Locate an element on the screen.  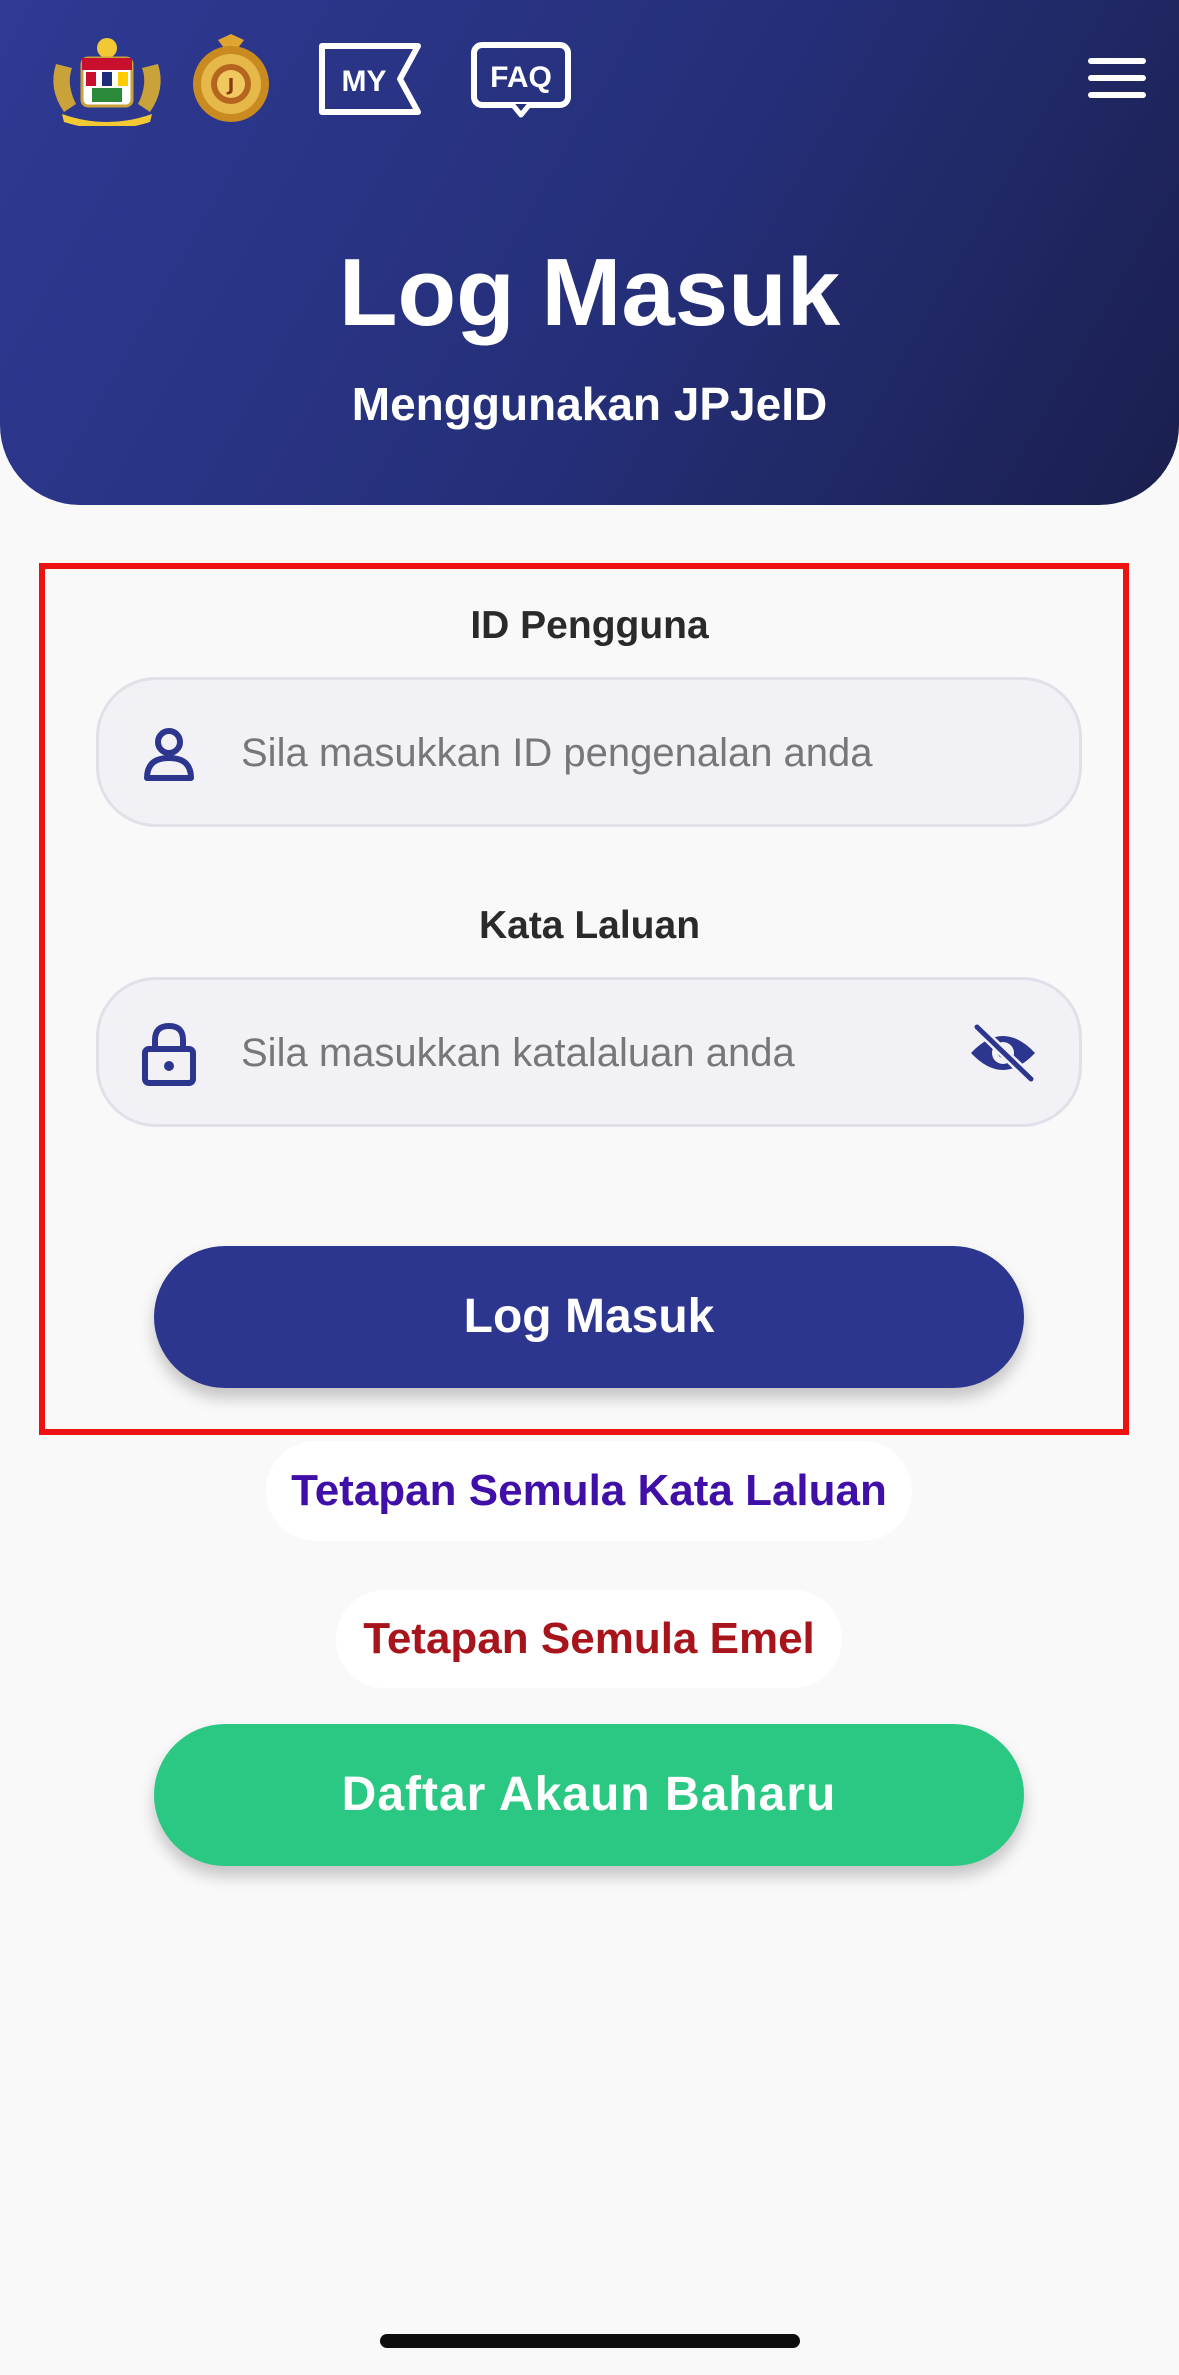
coat-of-arms-emblem is located at coordinates (107, 80).